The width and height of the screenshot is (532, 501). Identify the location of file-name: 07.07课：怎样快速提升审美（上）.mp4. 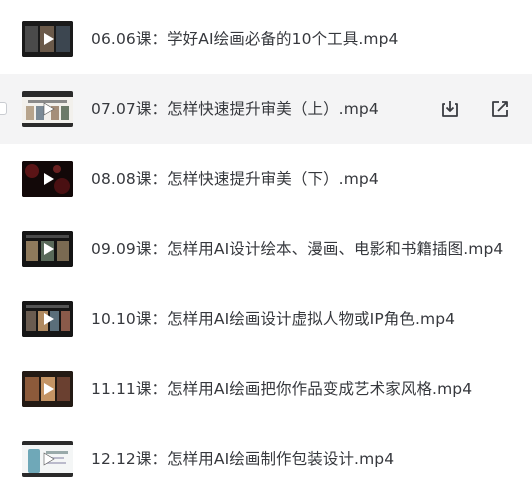
(235, 109).